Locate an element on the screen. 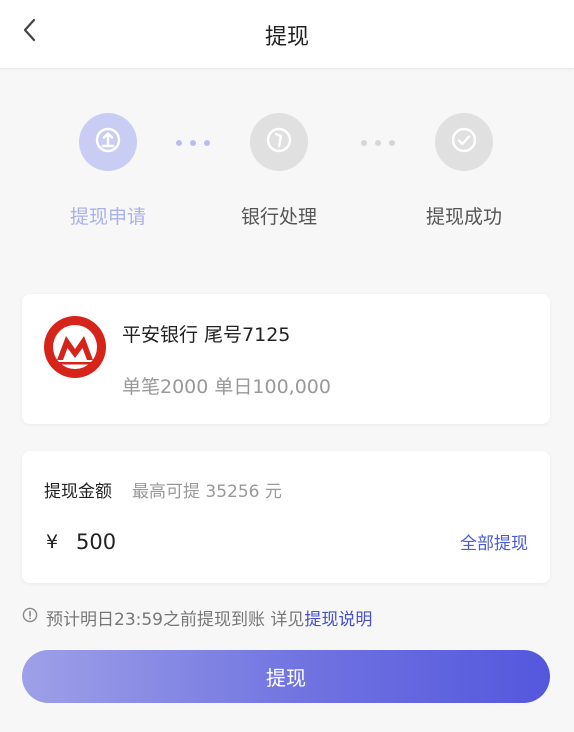 Image resolution: width=574 pixels, height=732 pixels. withdraw-info-link: 提现说明 is located at coordinates (338, 617).